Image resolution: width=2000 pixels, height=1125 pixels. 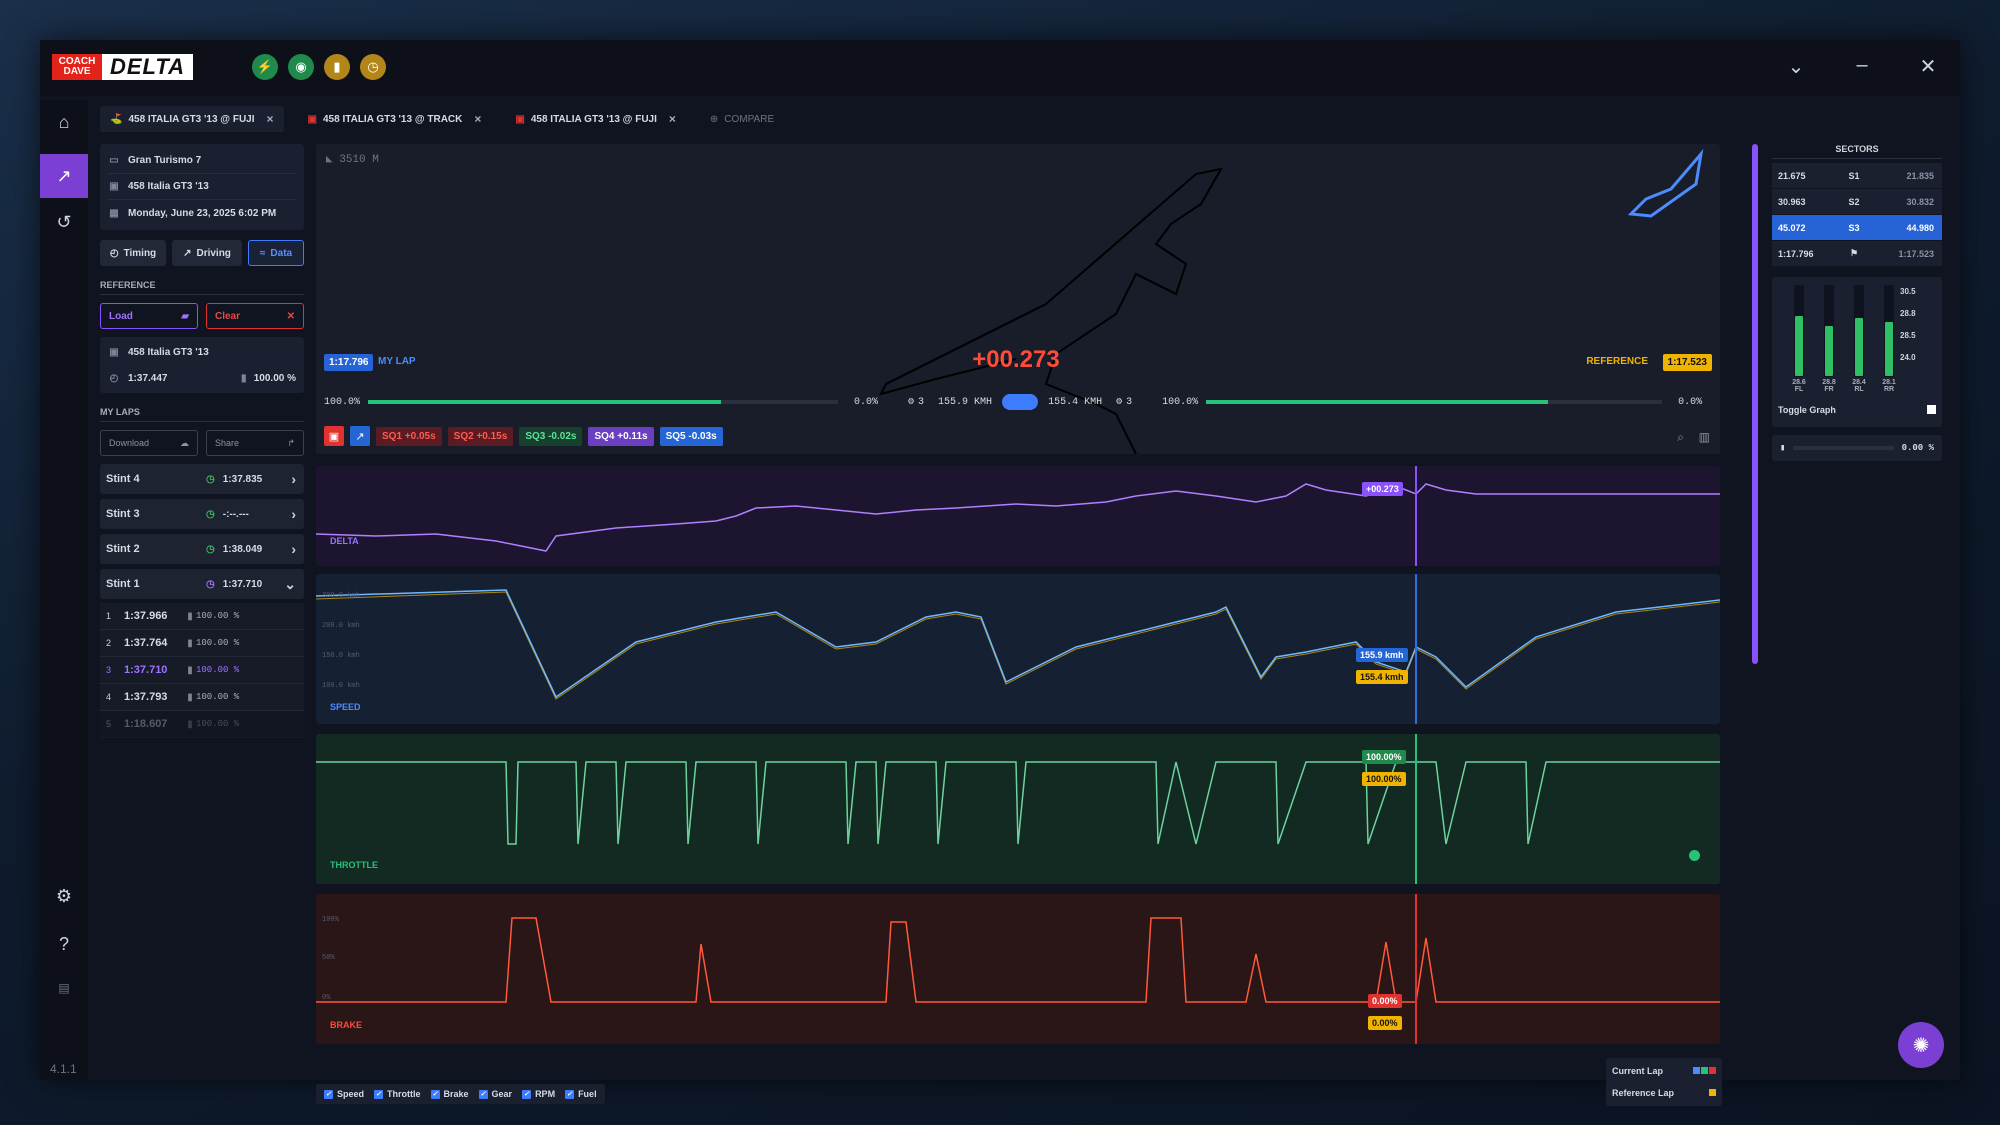 What do you see at coordinates (621, 436) in the screenshot?
I see `sector-delta-4: SQ4 +0.11s` at bounding box center [621, 436].